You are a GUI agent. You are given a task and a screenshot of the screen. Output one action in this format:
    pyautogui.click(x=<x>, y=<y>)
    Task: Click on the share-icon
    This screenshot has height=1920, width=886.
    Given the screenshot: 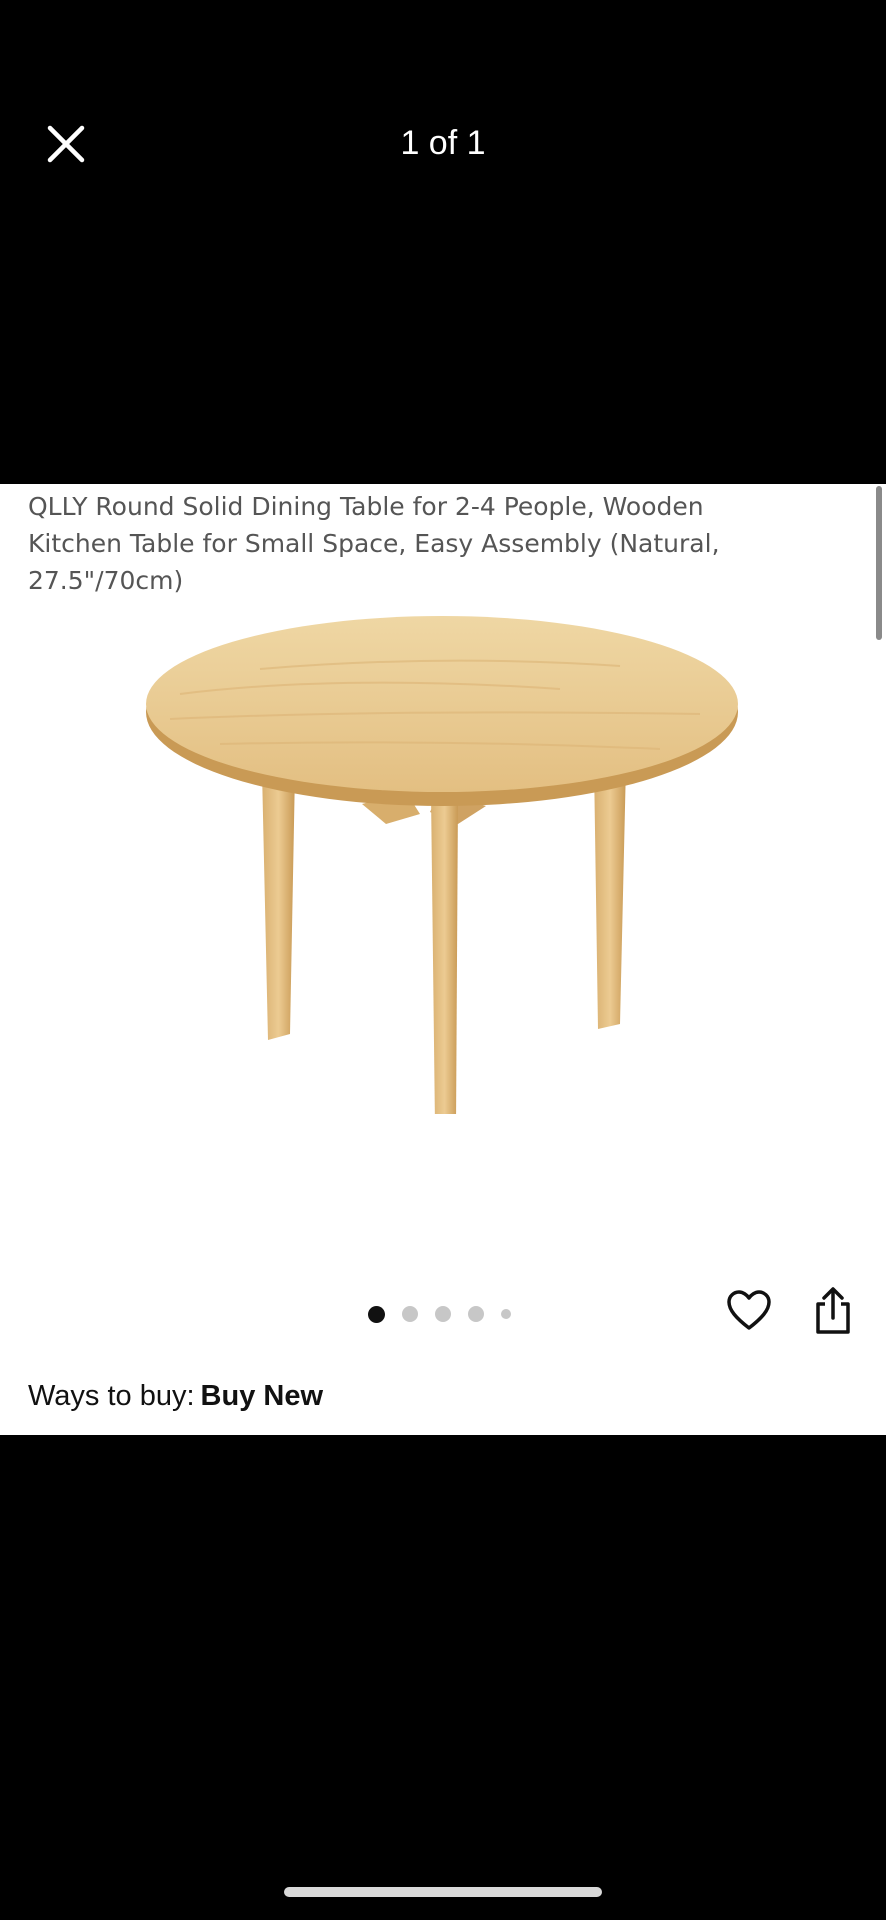 What is the action you would take?
    pyautogui.click(x=833, y=1310)
    